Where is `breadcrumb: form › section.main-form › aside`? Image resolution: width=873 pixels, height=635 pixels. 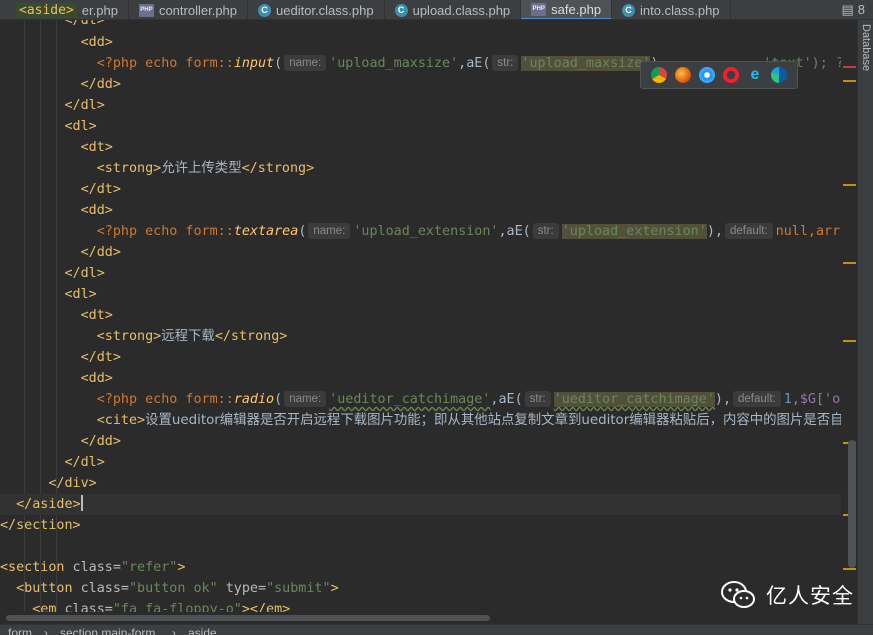
breadcrumb: form › section.main-form › aside is located at coordinates (436, 629).